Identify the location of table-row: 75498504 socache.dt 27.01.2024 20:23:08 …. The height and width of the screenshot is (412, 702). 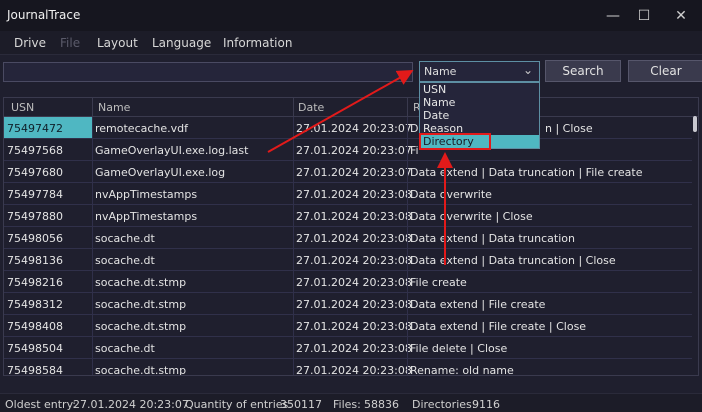
(348, 348).